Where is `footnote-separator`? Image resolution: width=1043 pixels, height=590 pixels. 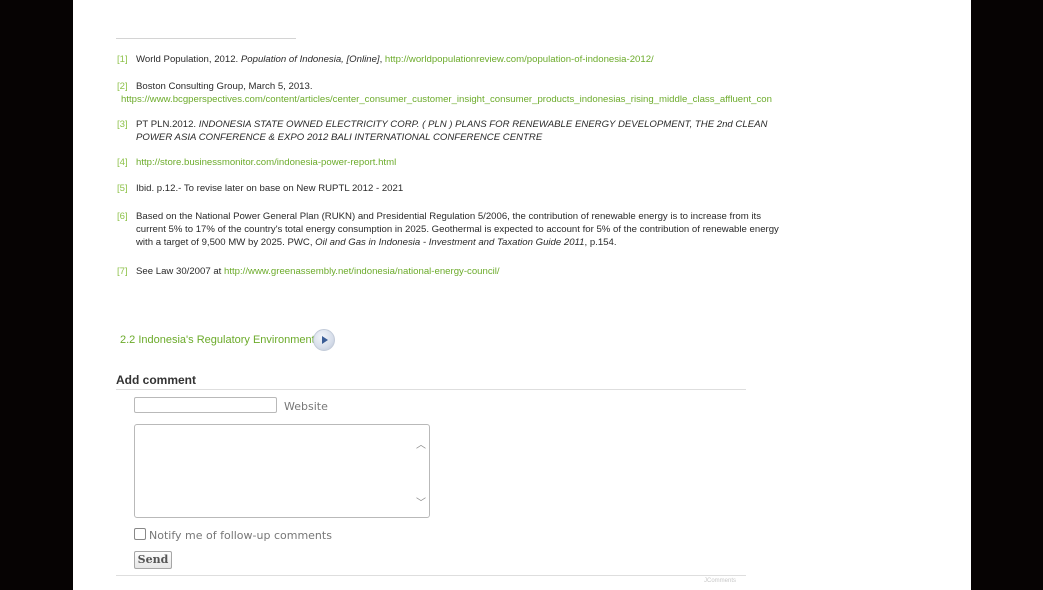 footnote-separator is located at coordinates (206, 38).